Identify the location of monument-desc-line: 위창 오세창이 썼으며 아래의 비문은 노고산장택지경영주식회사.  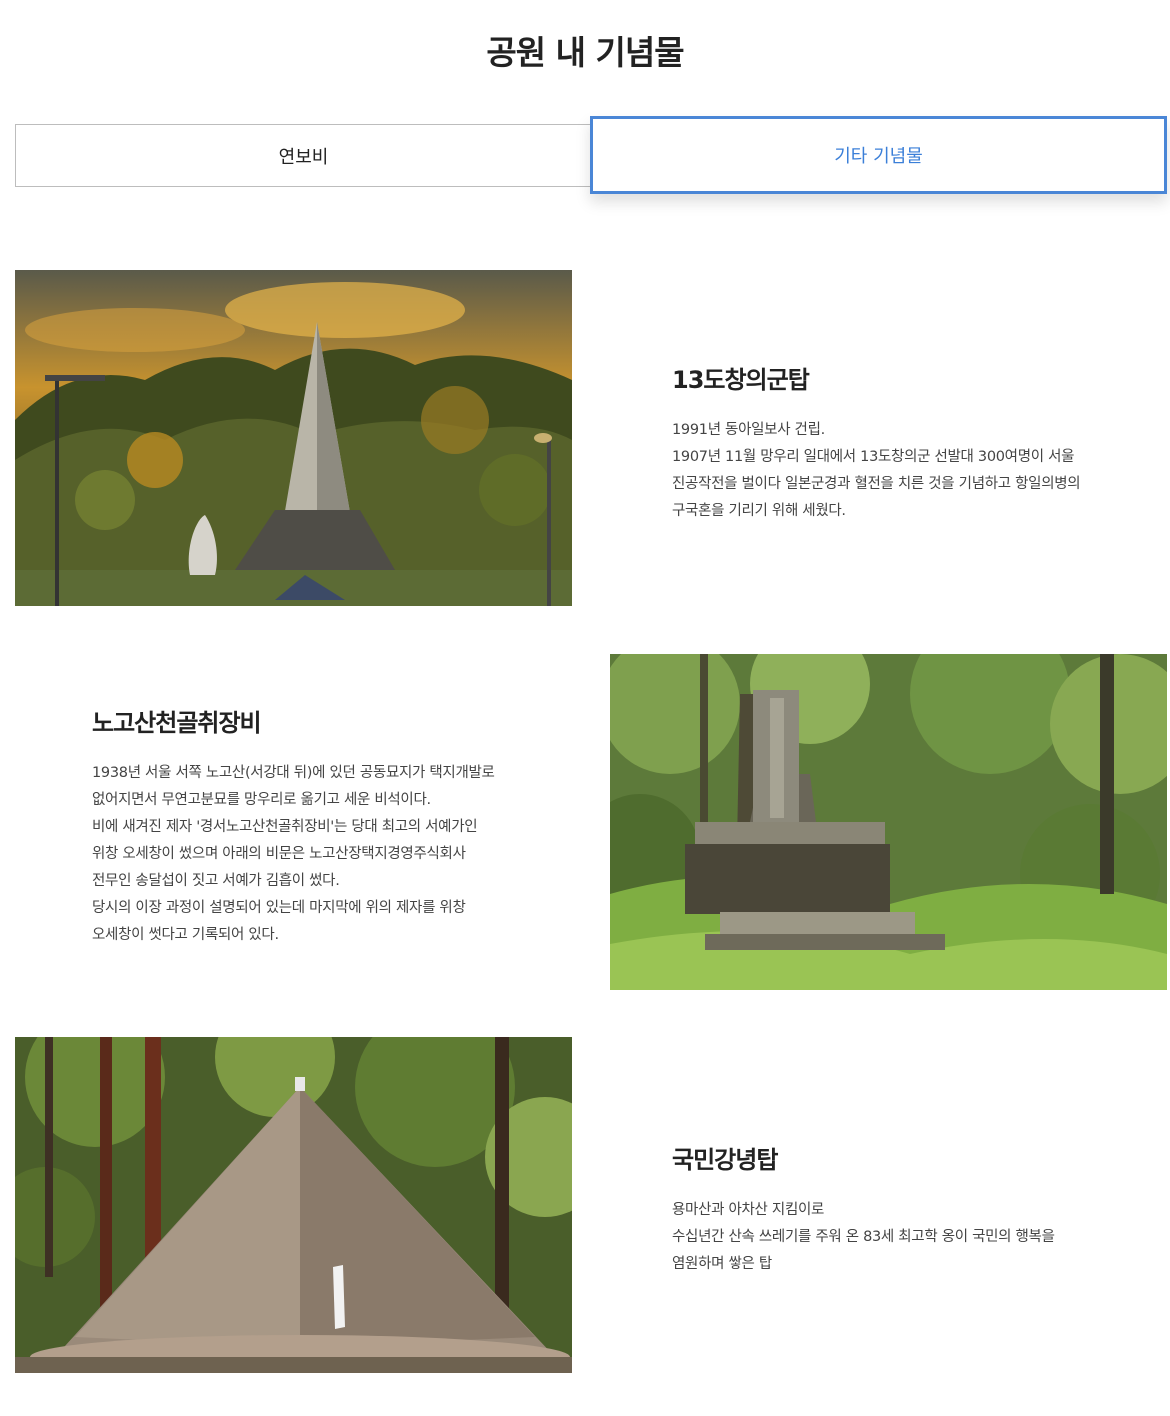
(279, 854).